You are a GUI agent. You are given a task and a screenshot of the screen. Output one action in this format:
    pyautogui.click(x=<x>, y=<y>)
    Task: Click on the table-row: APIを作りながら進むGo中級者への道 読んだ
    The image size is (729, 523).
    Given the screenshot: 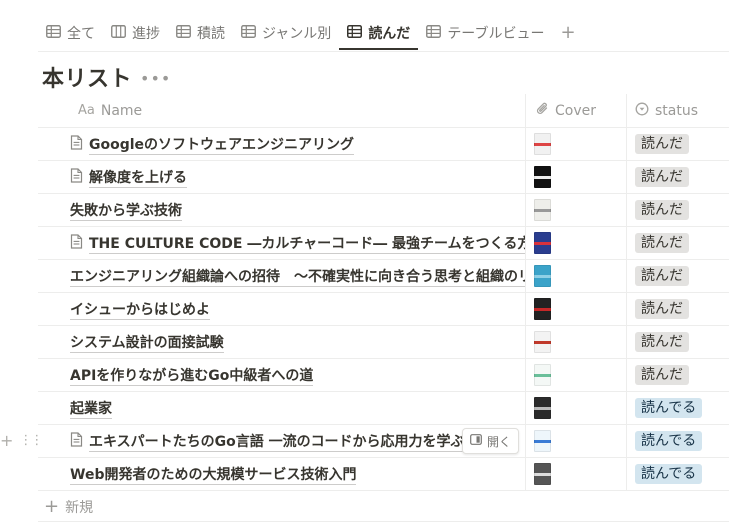 What is the action you would take?
    pyautogui.click(x=383, y=375)
    